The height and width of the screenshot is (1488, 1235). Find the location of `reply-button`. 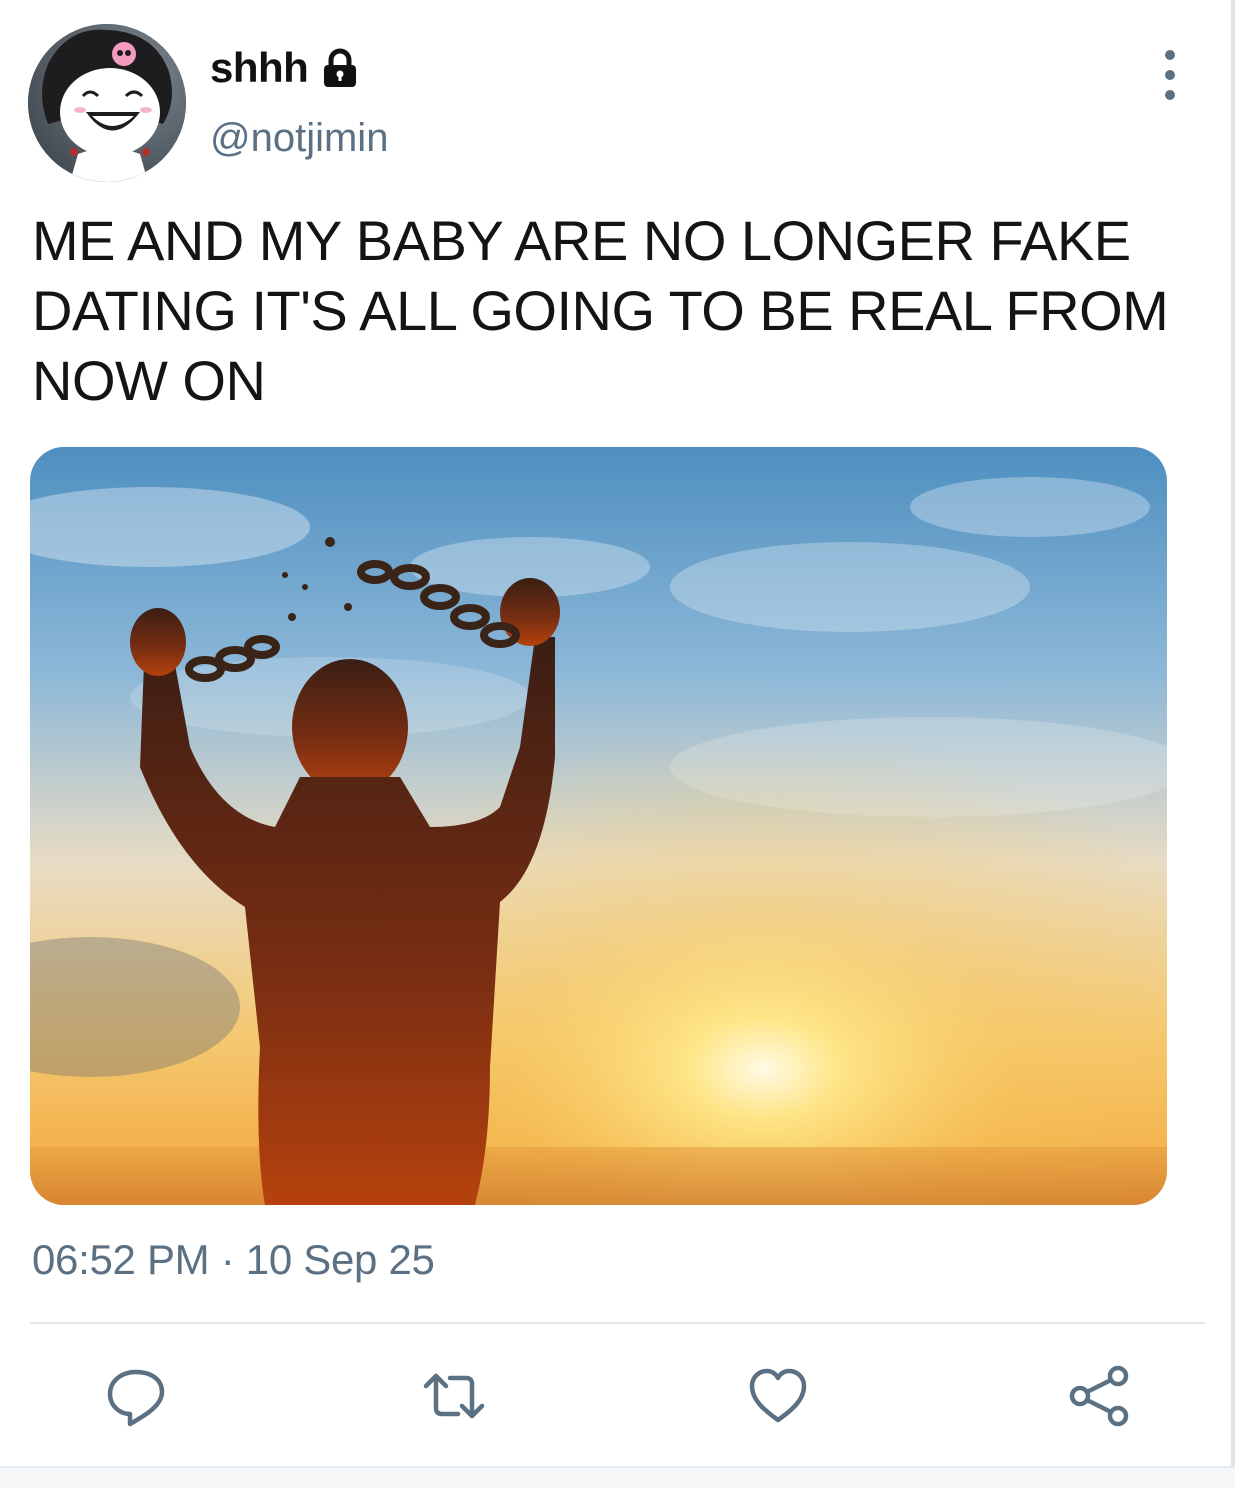

reply-button is located at coordinates (136, 1396).